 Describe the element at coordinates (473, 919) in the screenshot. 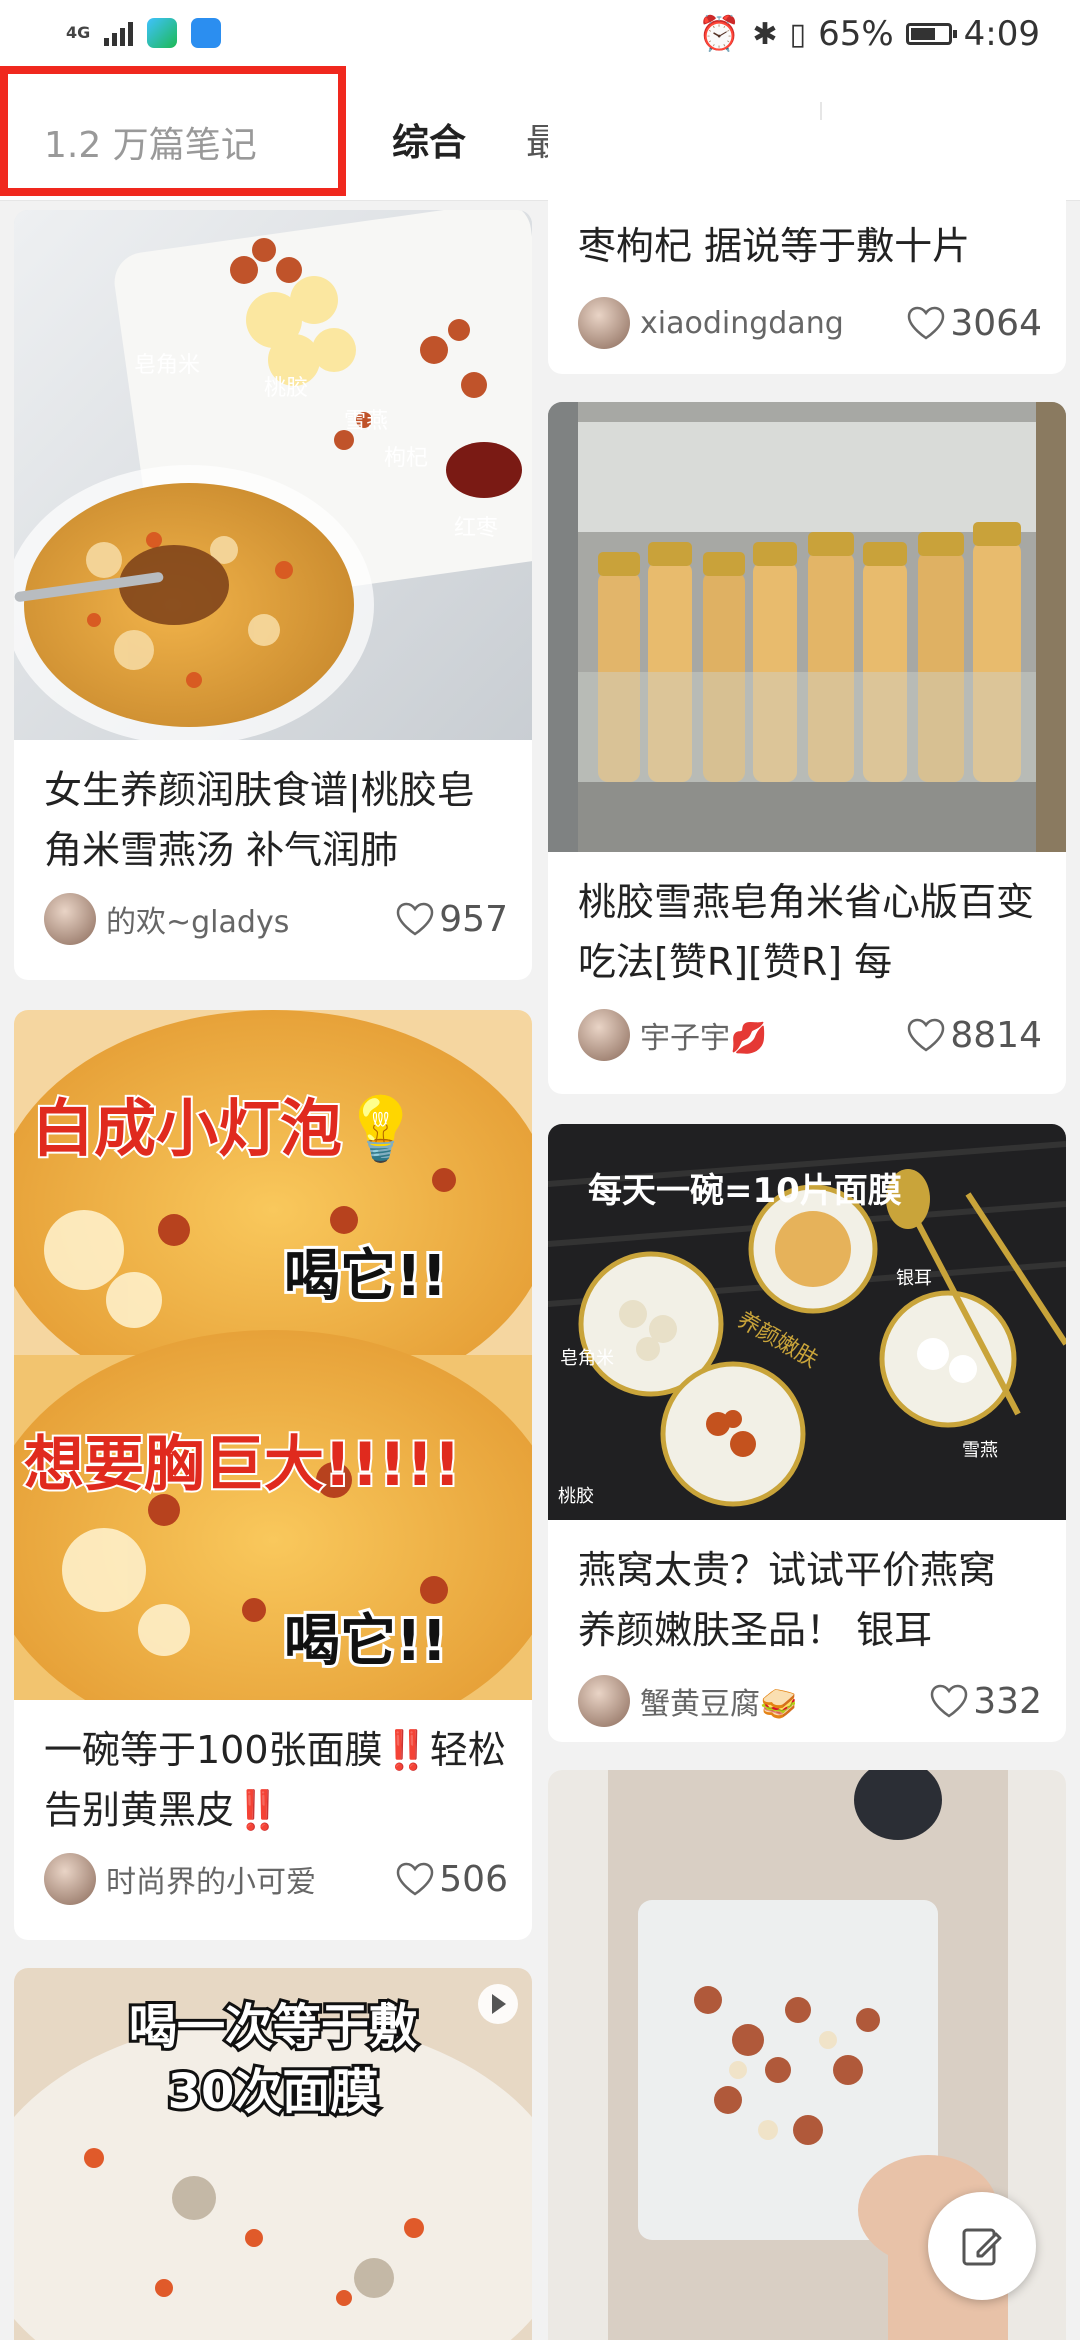

I see `like-count: 957` at that location.